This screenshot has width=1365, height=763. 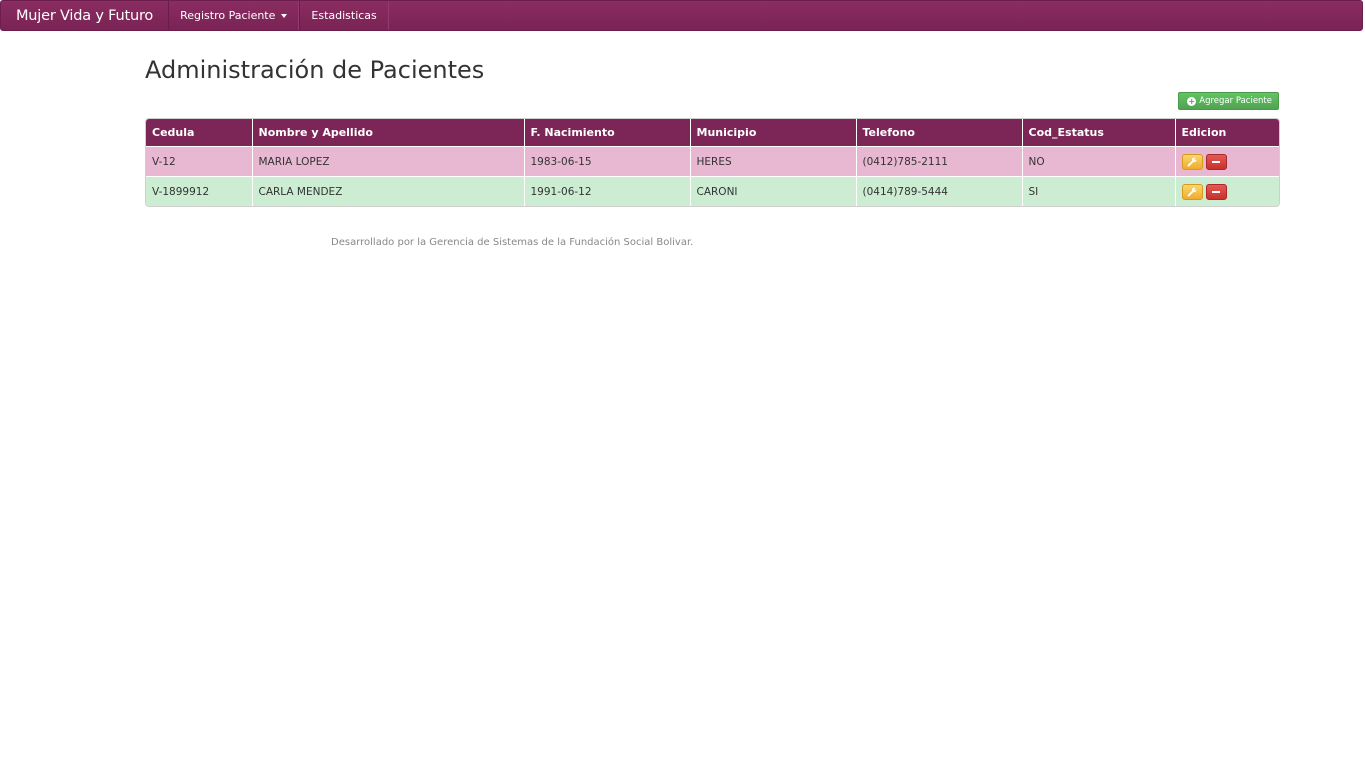 What do you see at coordinates (1192, 101) in the screenshot?
I see `plus-circle-icon: +` at bounding box center [1192, 101].